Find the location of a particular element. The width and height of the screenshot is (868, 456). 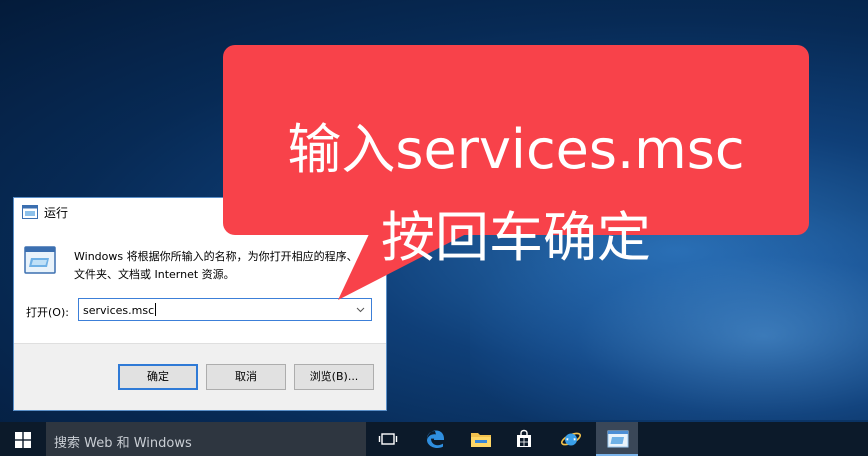

open-input: services.msc is located at coordinates (120, 310).